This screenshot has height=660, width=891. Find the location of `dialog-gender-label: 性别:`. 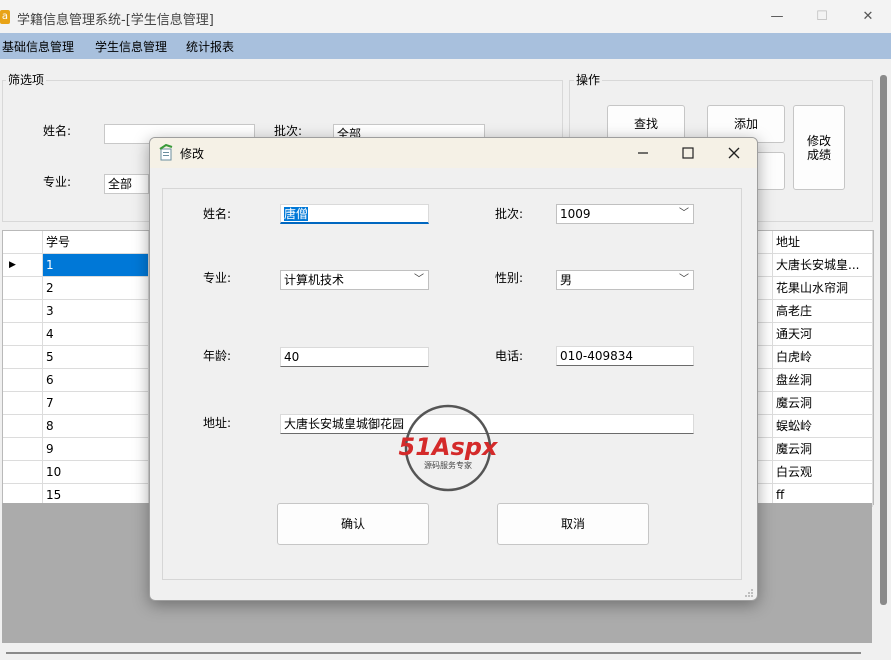

dialog-gender-label: 性别: is located at coordinates (509, 278).